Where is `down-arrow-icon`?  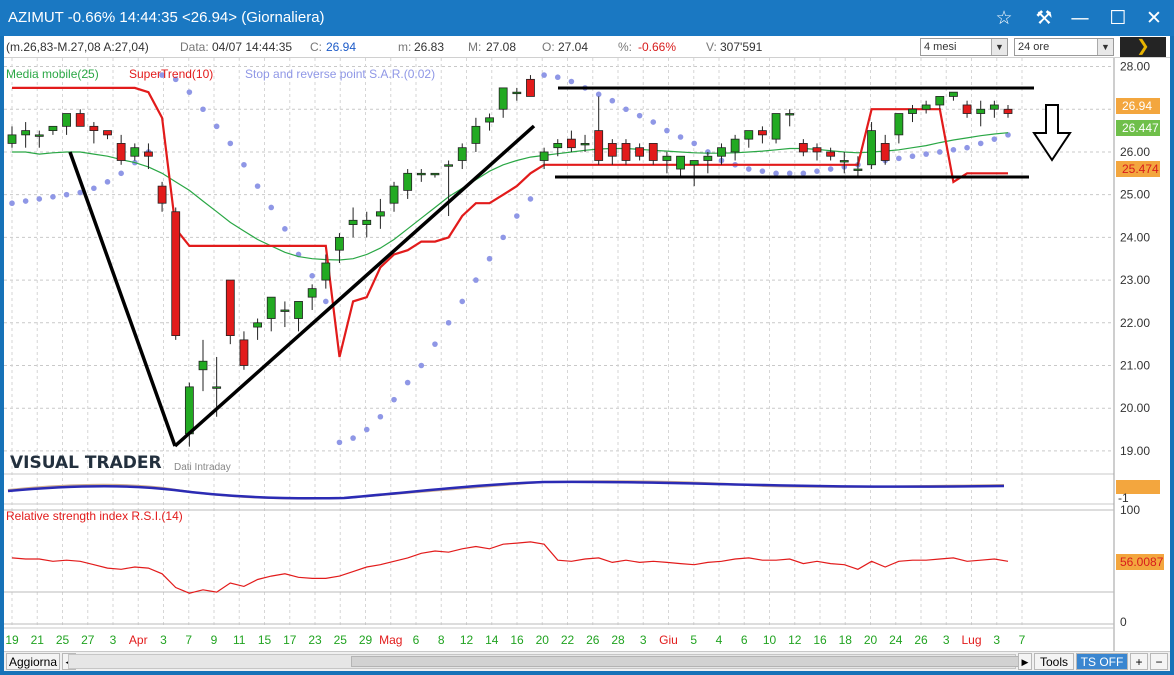 down-arrow-icon is located at coordinates (1052, 133).